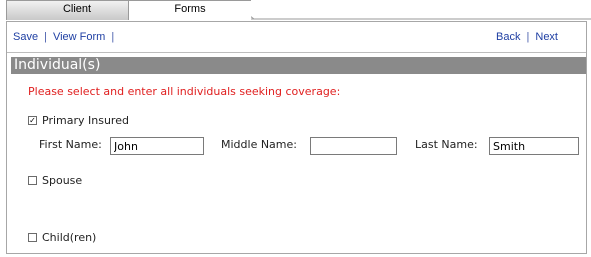  What do you see at coordinates (446, 144) in the screenshot?
I see `last-name-label: Last Name:` at bounding box center [446, 144].